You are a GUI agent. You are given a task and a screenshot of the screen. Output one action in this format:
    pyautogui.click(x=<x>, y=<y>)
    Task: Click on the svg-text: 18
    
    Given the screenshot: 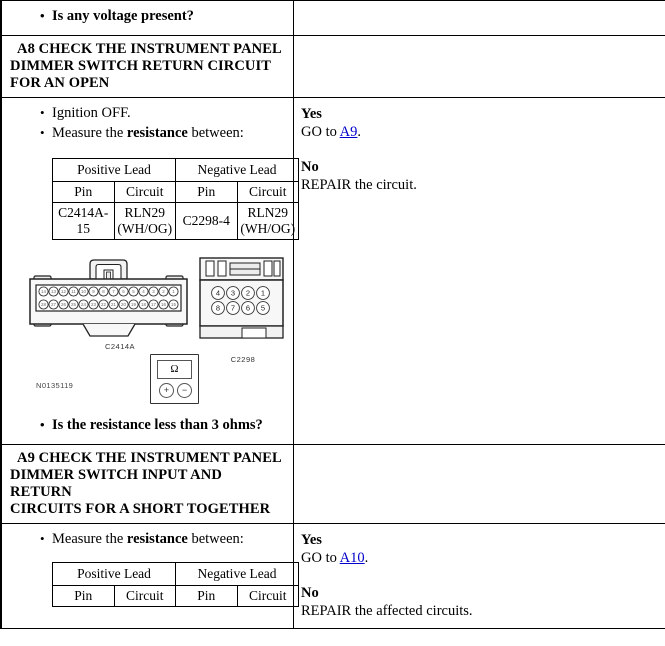 What is the action you would take?
    pyautogui.click(x=143, y=304)
    